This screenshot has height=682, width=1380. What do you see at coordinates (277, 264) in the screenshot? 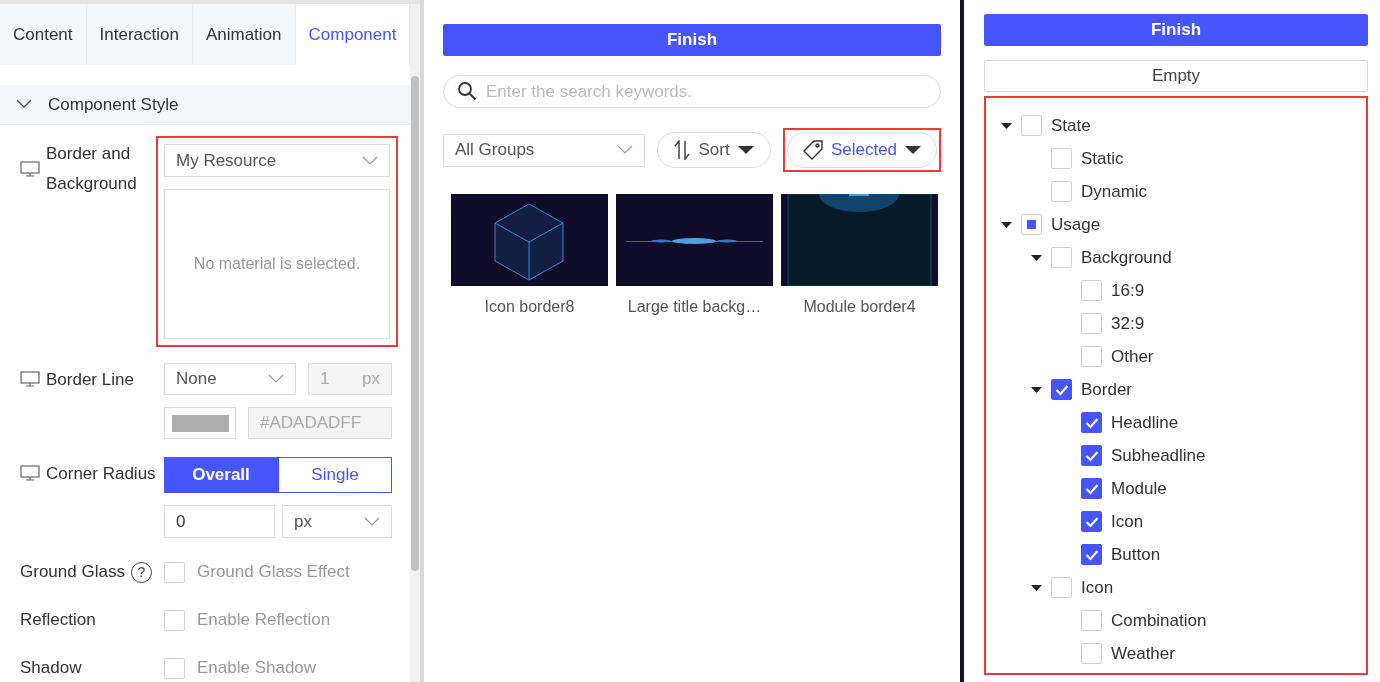
I see `empty-material-area: No material is selected.` at bounding box center [277, 264].